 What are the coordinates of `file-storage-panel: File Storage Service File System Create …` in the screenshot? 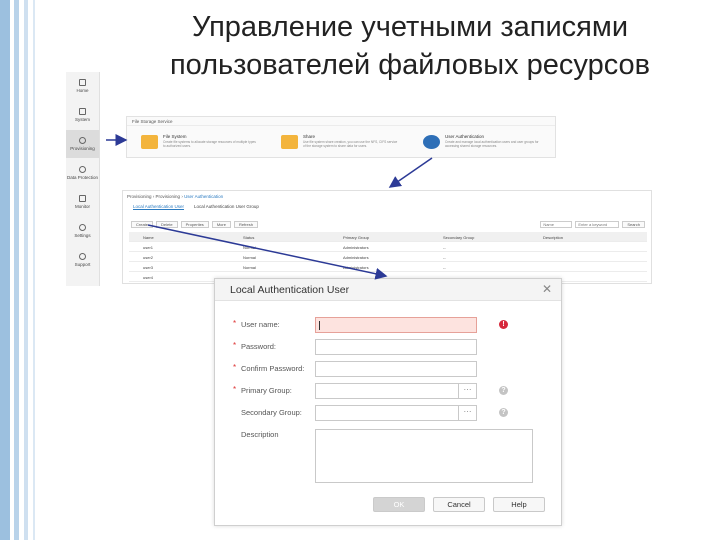 It's located at (341, 137).